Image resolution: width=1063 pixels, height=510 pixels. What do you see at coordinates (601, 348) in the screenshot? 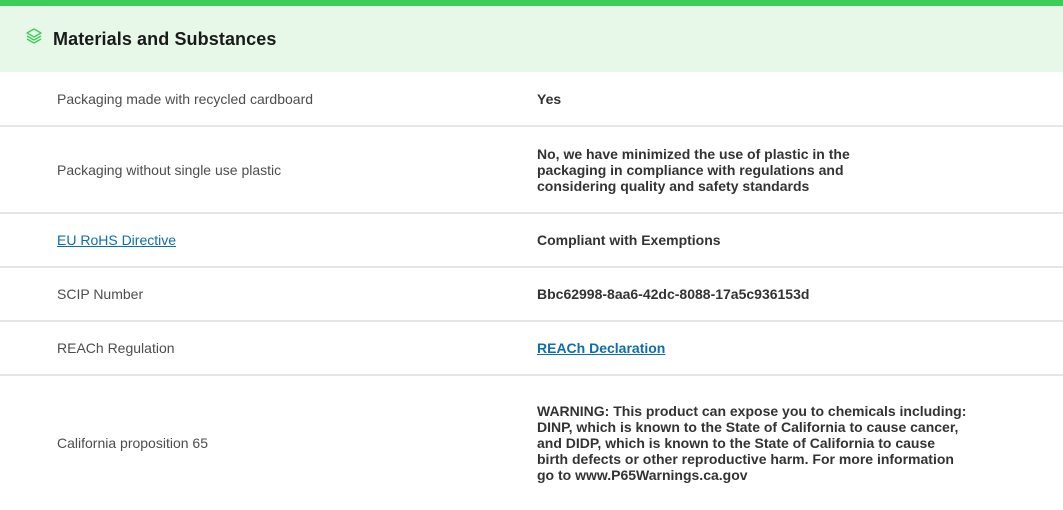
I see `reach-declaration-link: REACh Declaration` at bounding box center [601, 348].